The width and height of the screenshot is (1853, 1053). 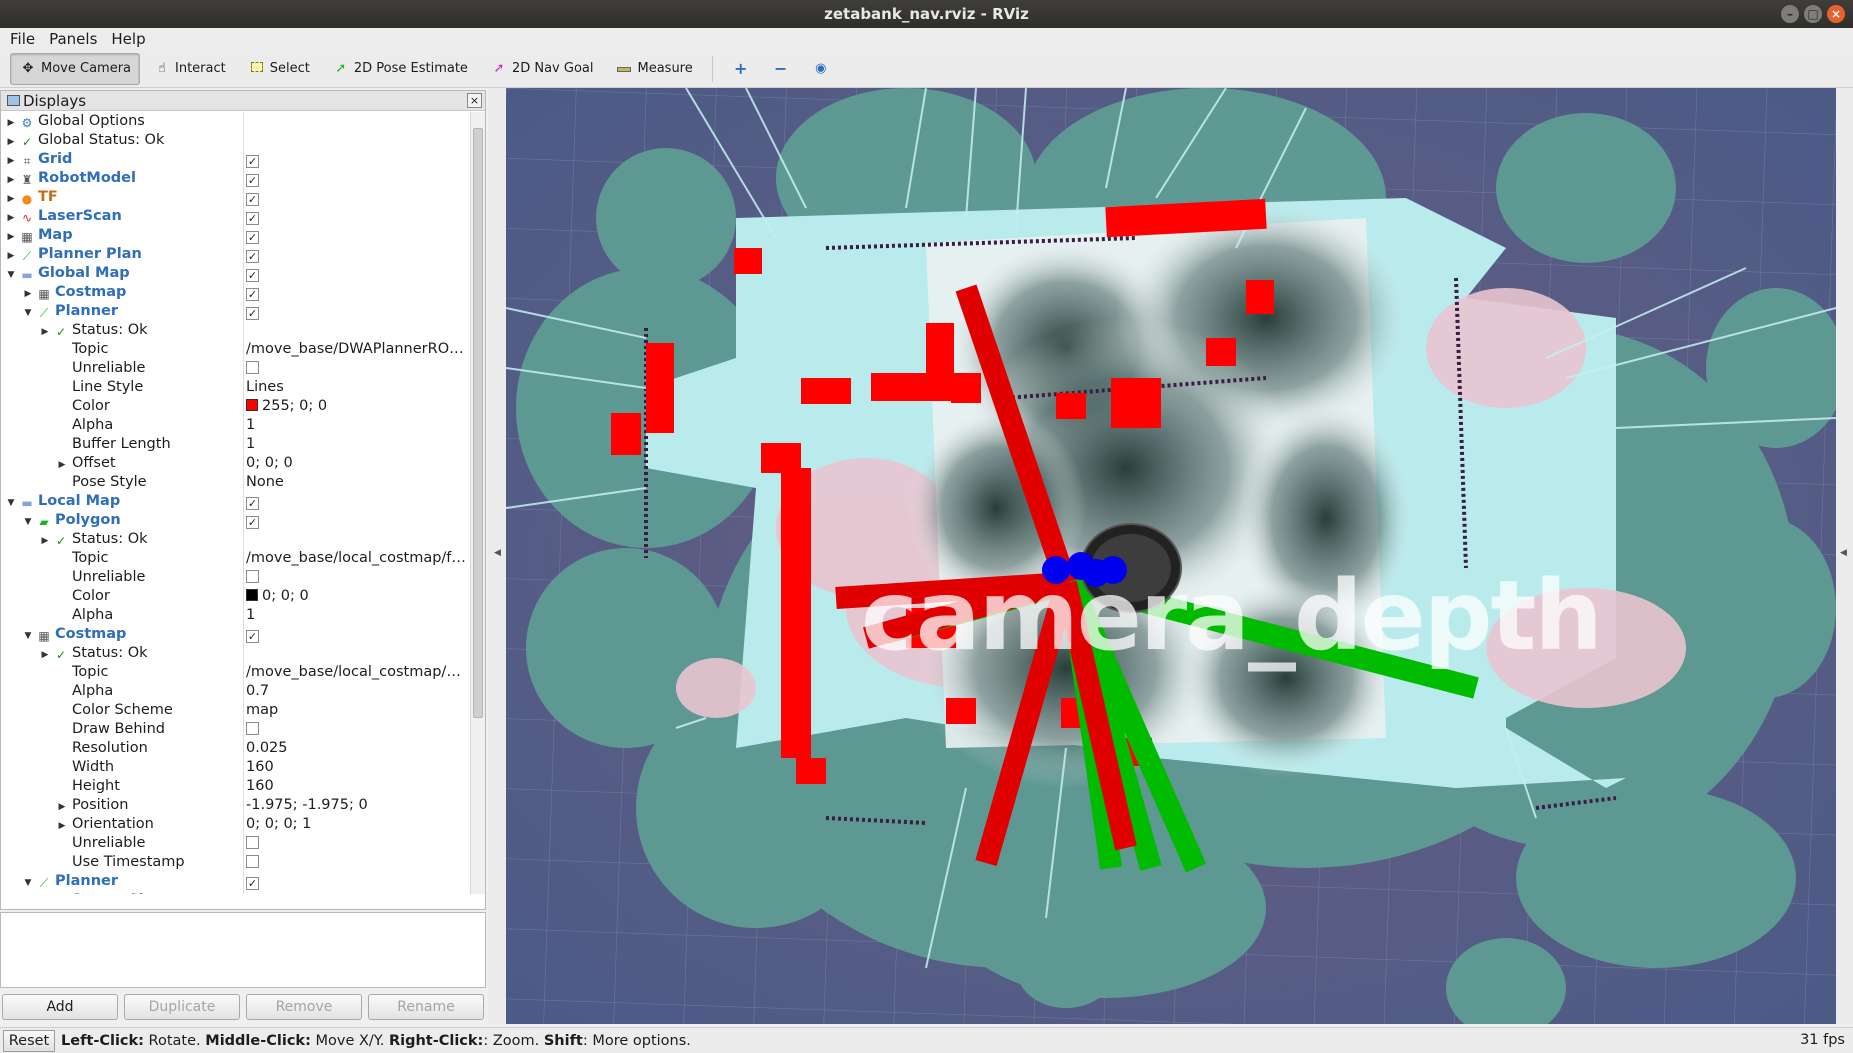 I want to click on tree-row-value: 0.7, so click(x=357, y=691).